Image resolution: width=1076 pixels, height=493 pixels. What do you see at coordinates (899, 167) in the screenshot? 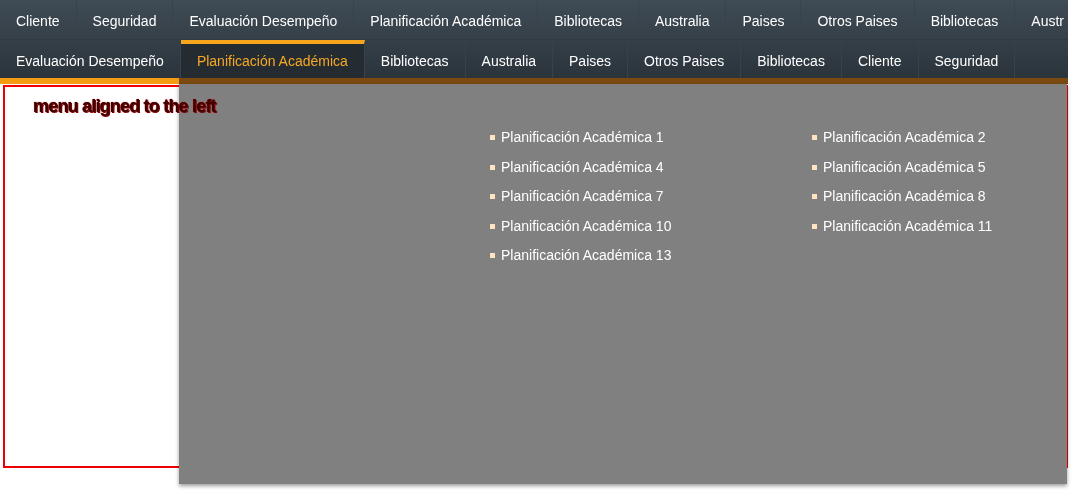
I see `submenu-link: Planificación Académica 5` at bounding box center [899, 167].